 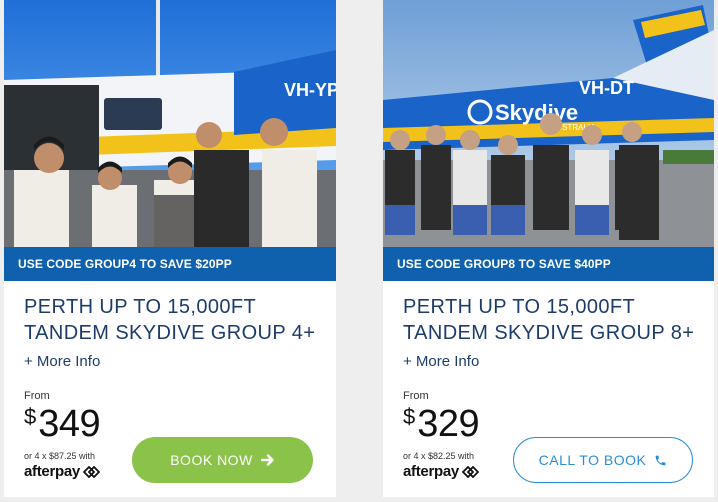 I want to click on aircraft-registration: VH-DT, so click(x=606, y=88).